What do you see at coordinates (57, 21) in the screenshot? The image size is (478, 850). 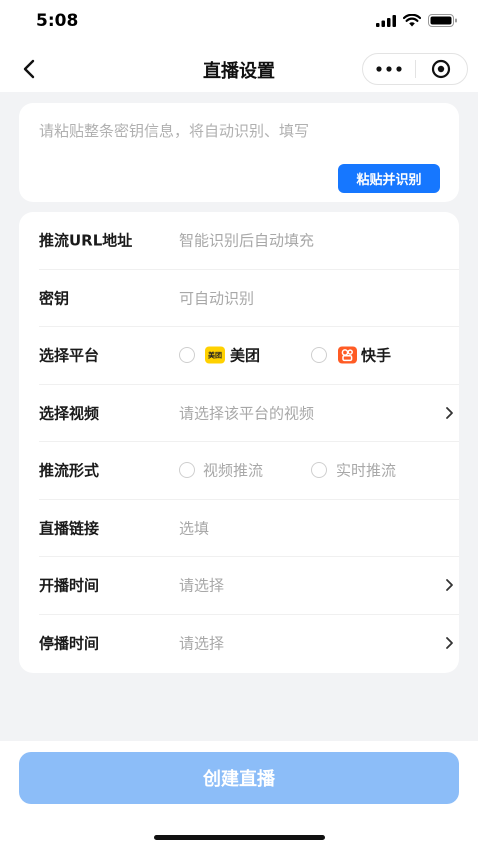 I see `status-time: 5:08` at bounding box center [57, 21].